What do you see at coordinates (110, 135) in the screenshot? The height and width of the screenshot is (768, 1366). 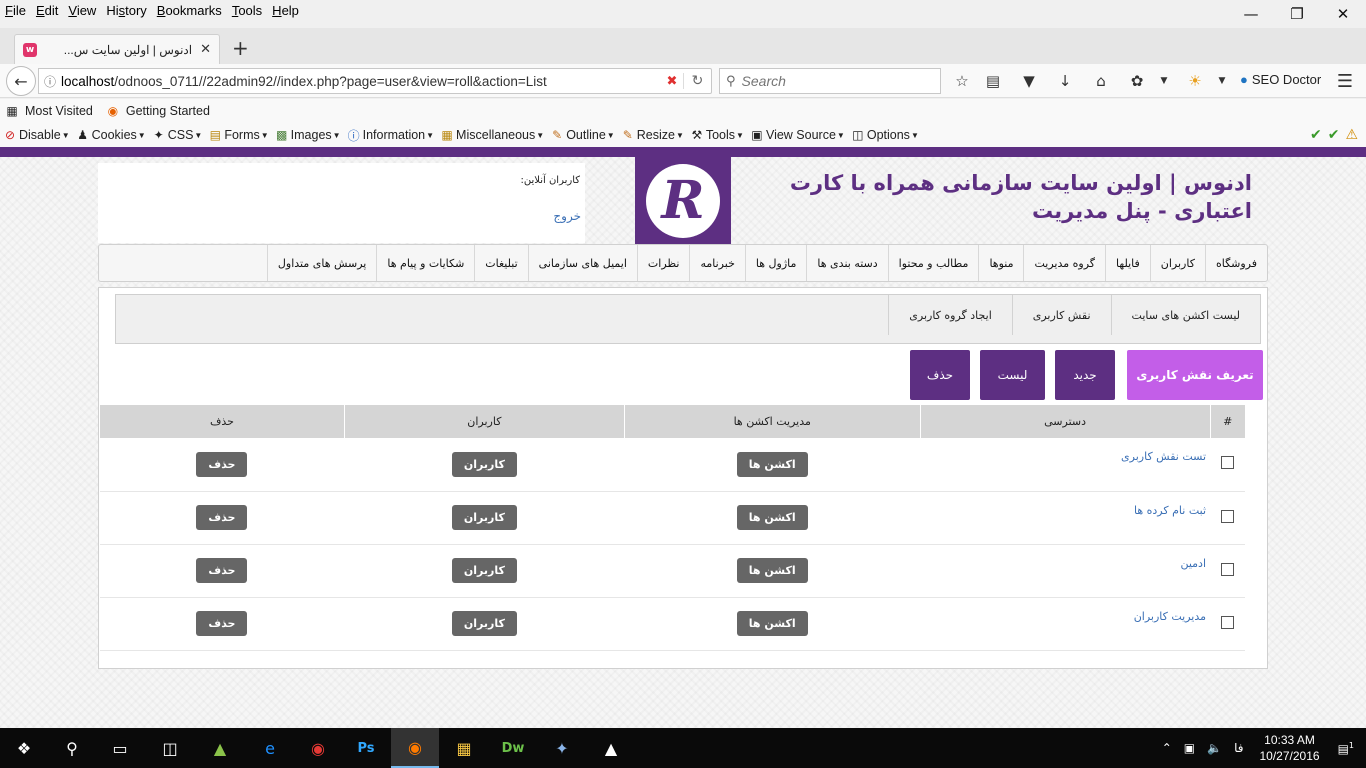 I see `dev-cookies: ♟ Cookies ▼` at bounding box center [110, 135].